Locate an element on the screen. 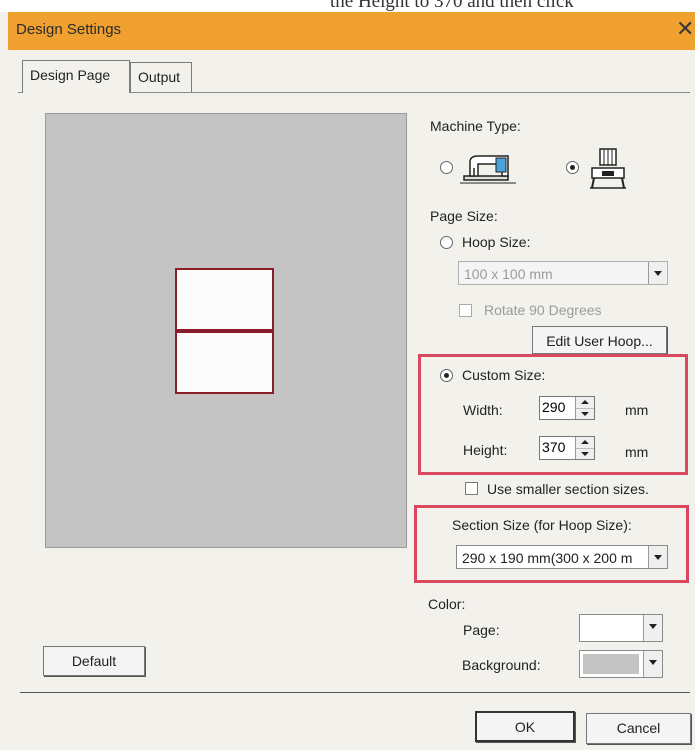 The height and width of the screenshot is (750, 695). cancel-button: Cancel is located at coordinates (638, 728).